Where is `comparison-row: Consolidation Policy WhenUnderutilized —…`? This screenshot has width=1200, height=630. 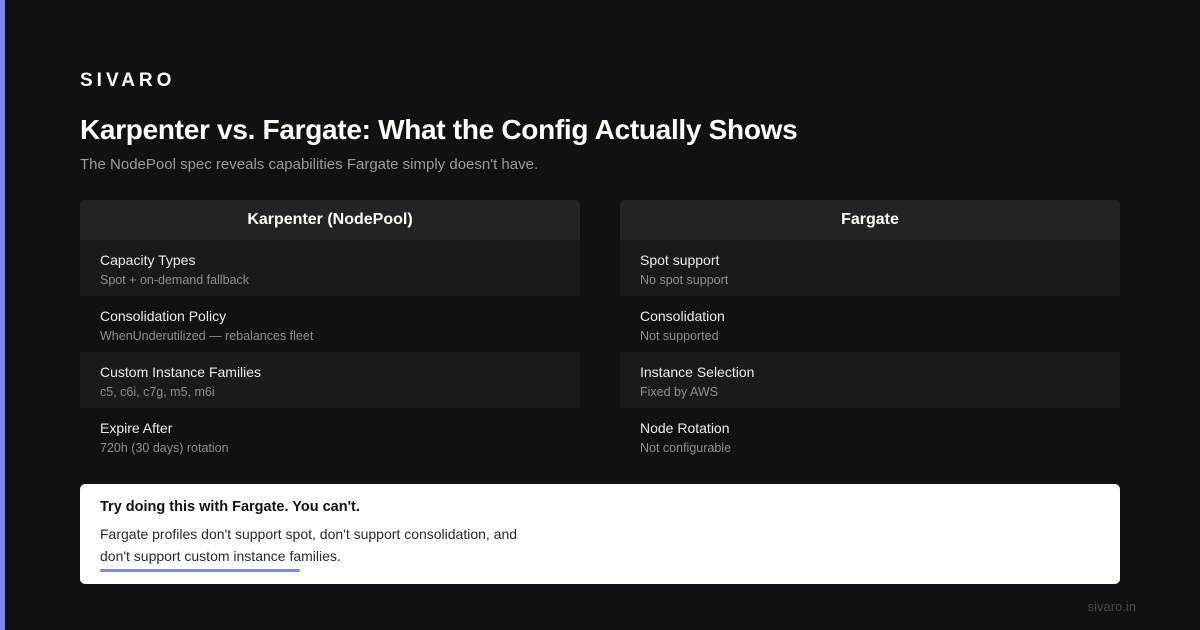
comparison-row: Consolidation Policy WhenUnderutilized —… is located at coordinates (330, 324).